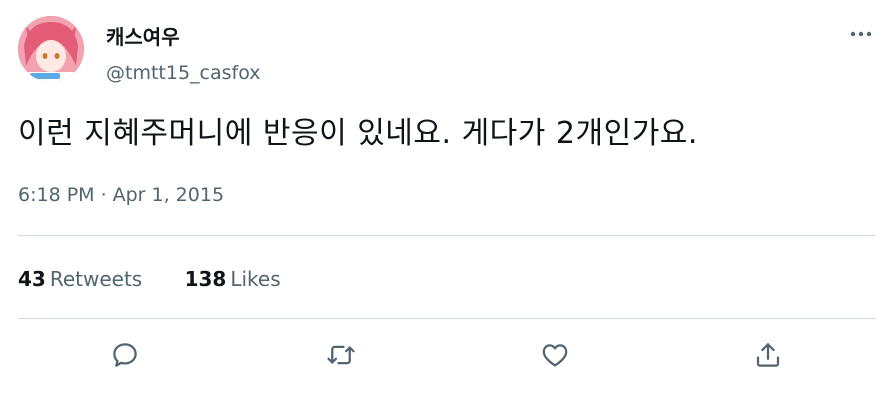 The image size is (894, 409). I want to click on like-button, so click(555, 355).